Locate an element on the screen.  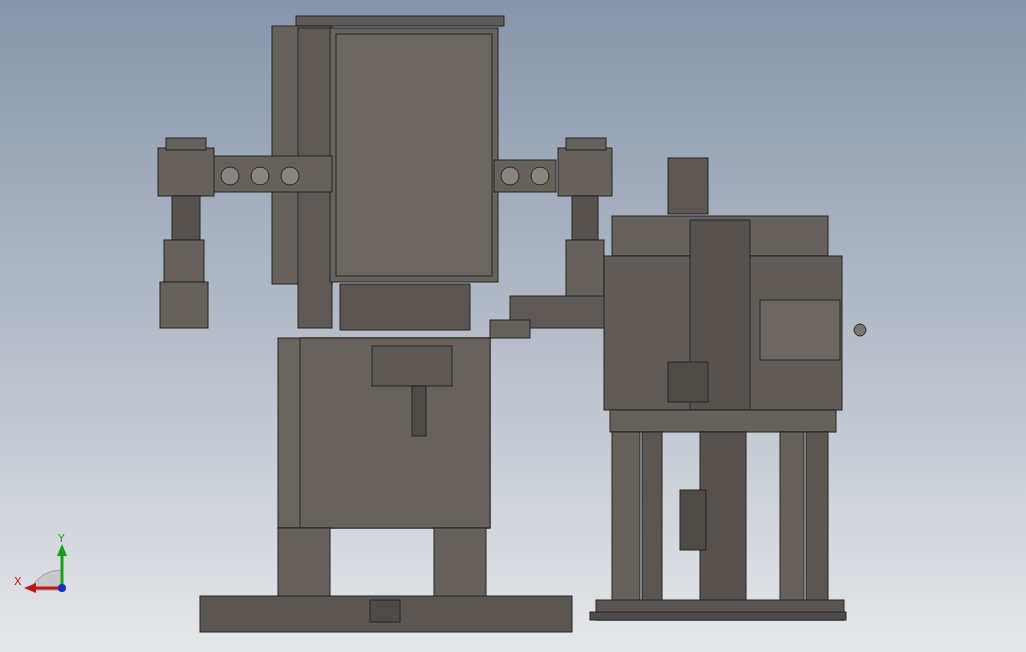
y-axis-label: Y is located at coordinates (61, 538).